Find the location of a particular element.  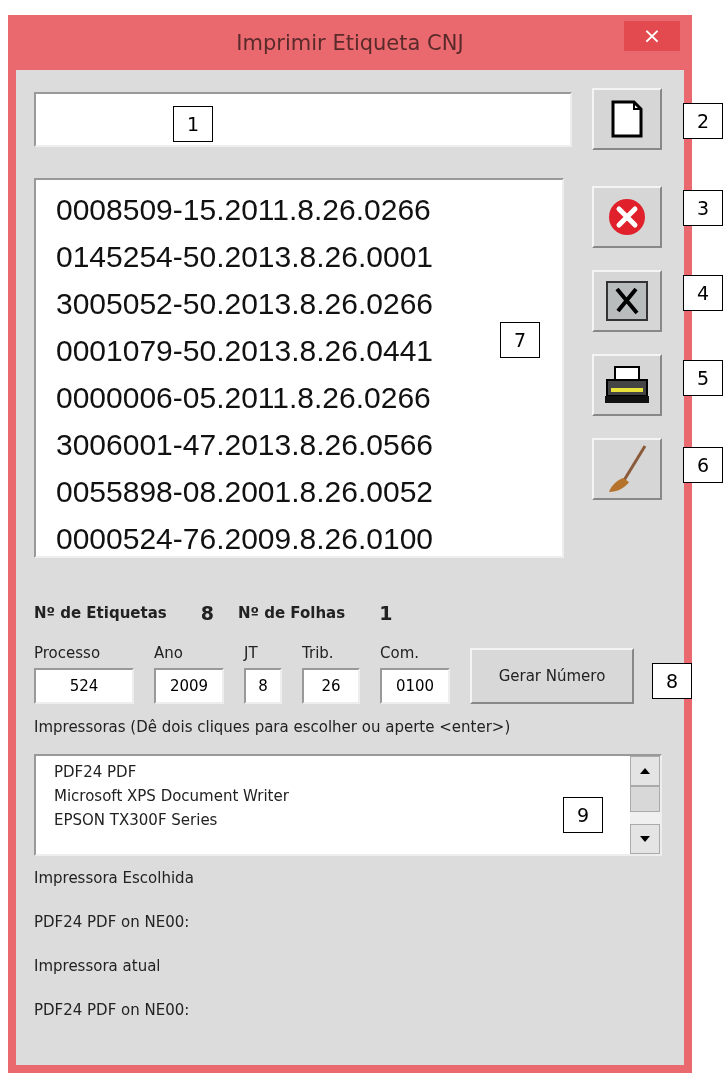

input-field: 2009 is located at coordinates (189, 686).